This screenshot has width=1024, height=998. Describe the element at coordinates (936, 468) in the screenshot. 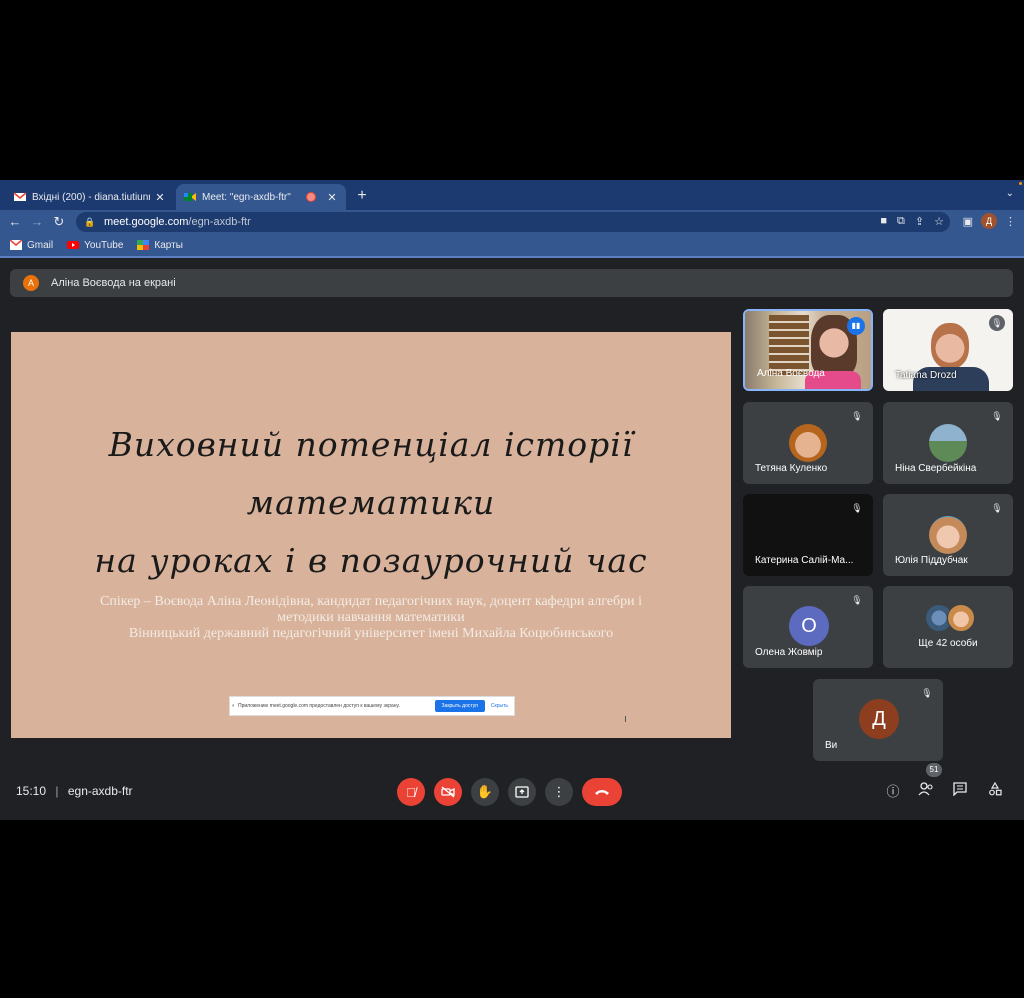

I see `participant-name: Ніна Свербейкіна` at that location.